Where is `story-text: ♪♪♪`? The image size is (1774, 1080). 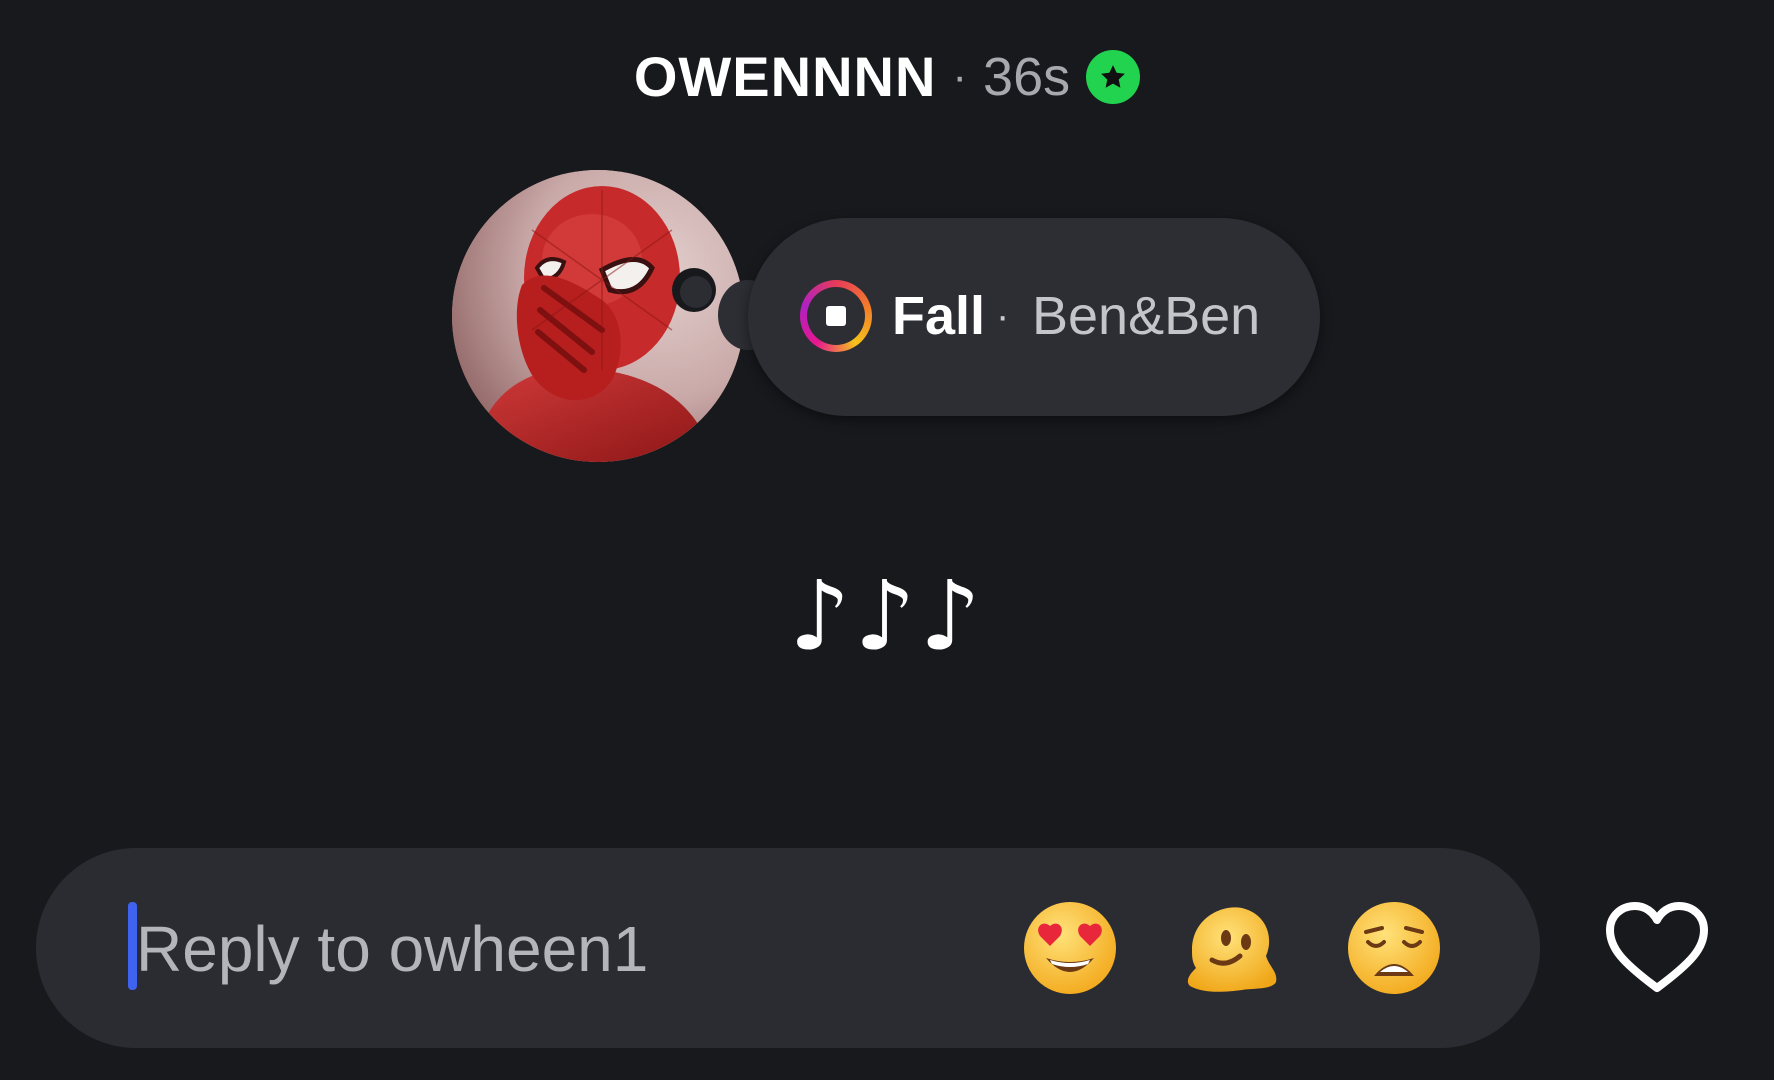
story-text: ♪♪♪ is located at coordinates (887, 616).